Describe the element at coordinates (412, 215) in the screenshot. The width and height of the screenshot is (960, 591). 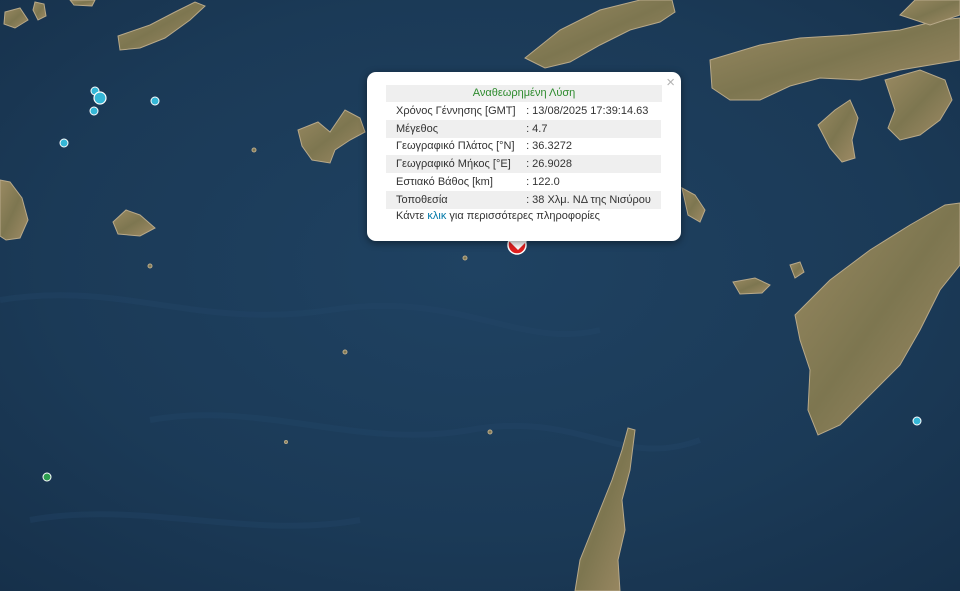
I see `more-info-prefix: Κάντε` at that location.